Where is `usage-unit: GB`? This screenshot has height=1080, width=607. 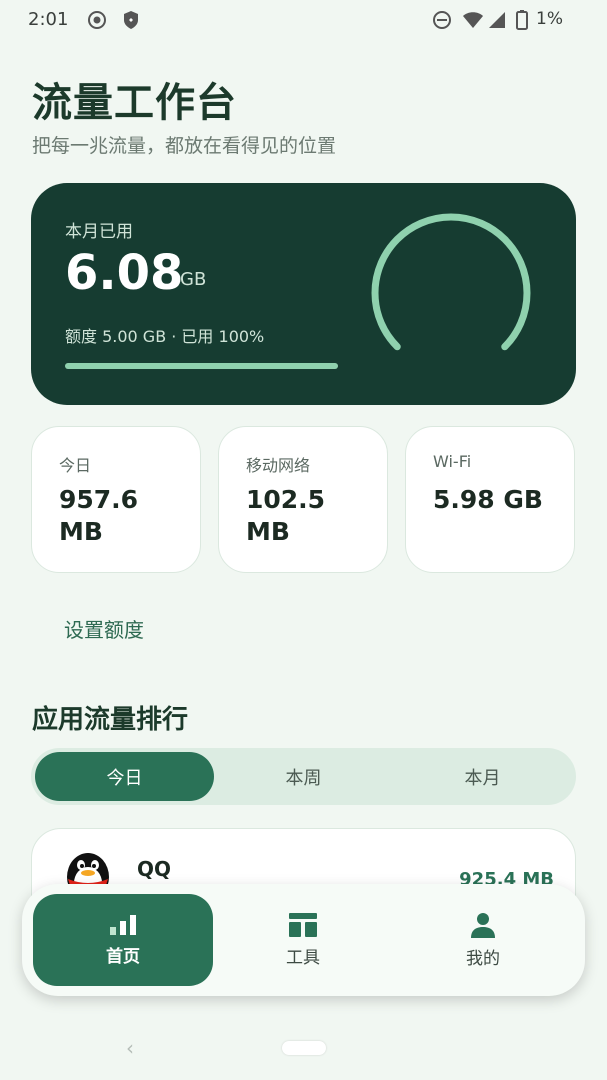 usage-unit: GB is located at coordinates (193, 279).